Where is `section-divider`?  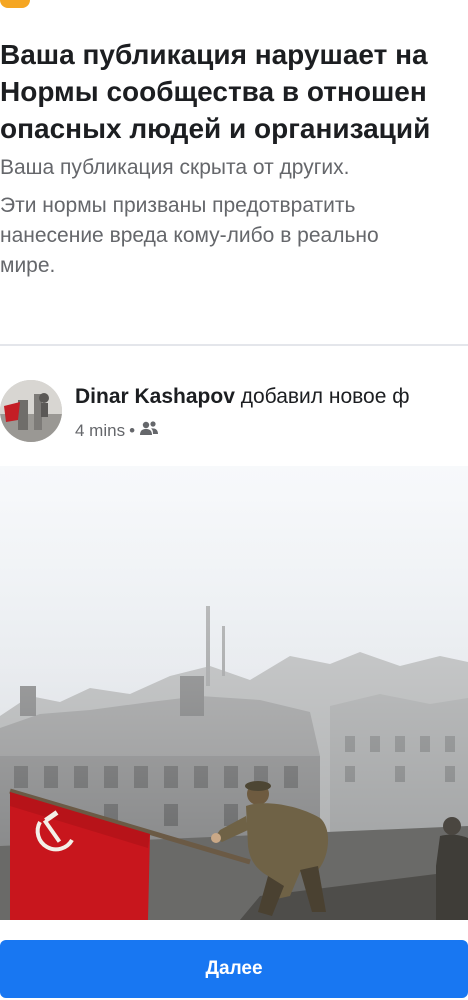 section-divider is located at coordinates (234, 345).